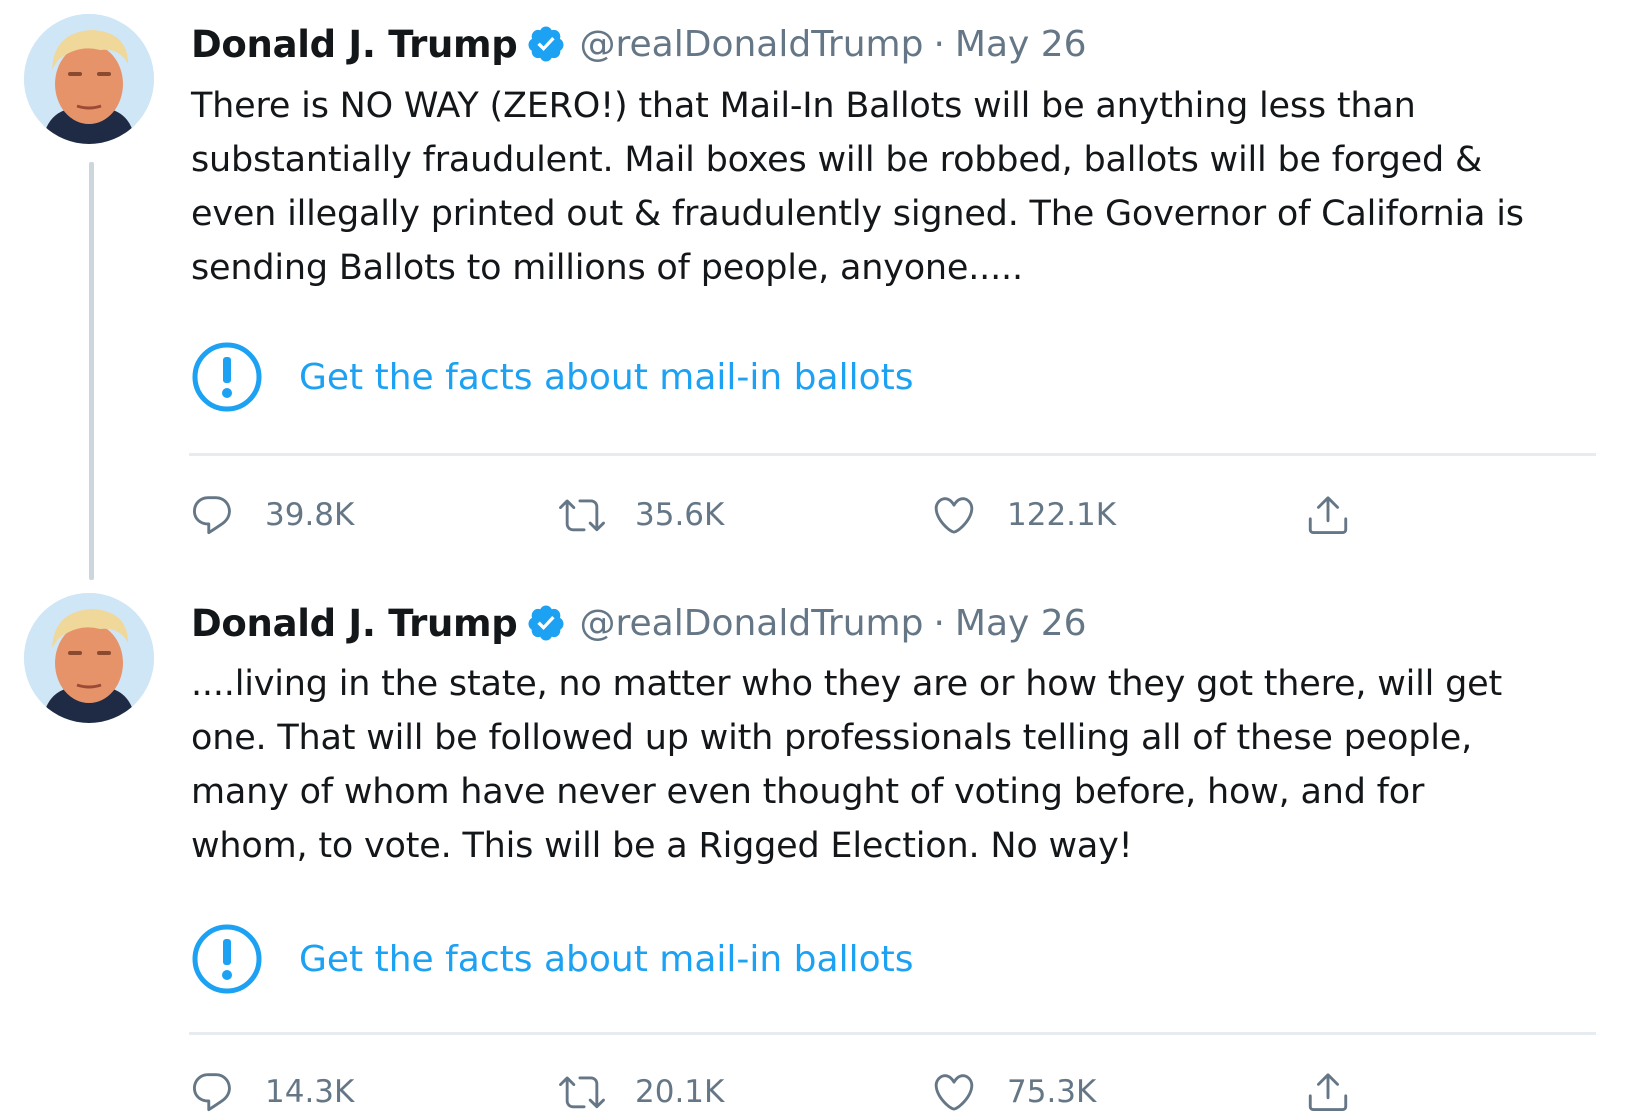 This screenshot has height=1120, width=1627. I want to click on reply-button: 39.8K, so click(271, 515).